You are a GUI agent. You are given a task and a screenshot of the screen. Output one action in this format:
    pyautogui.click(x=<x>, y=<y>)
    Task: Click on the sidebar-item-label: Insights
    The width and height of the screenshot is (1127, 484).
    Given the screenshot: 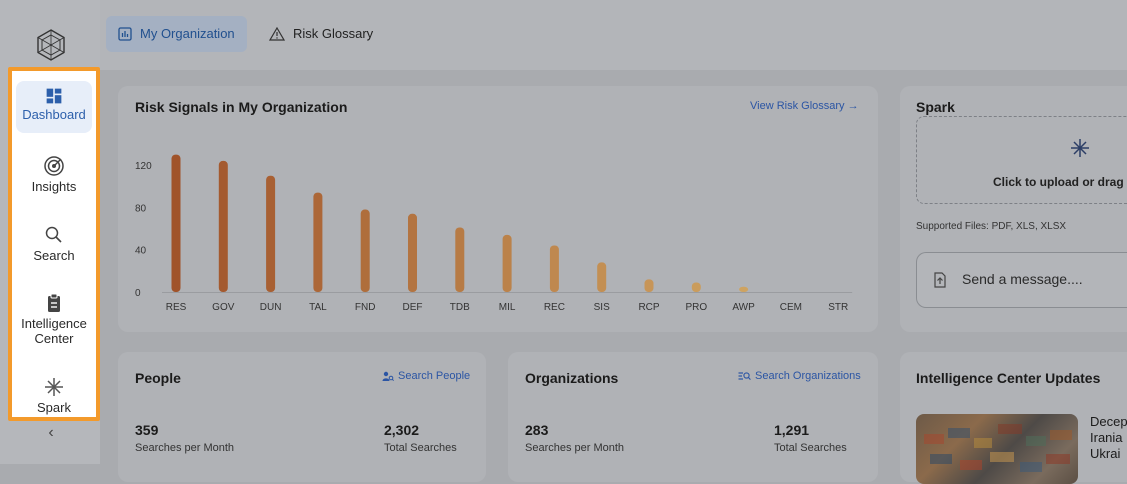 What is the action you would take?
    pyautogui.click(x=54, y=186)
    